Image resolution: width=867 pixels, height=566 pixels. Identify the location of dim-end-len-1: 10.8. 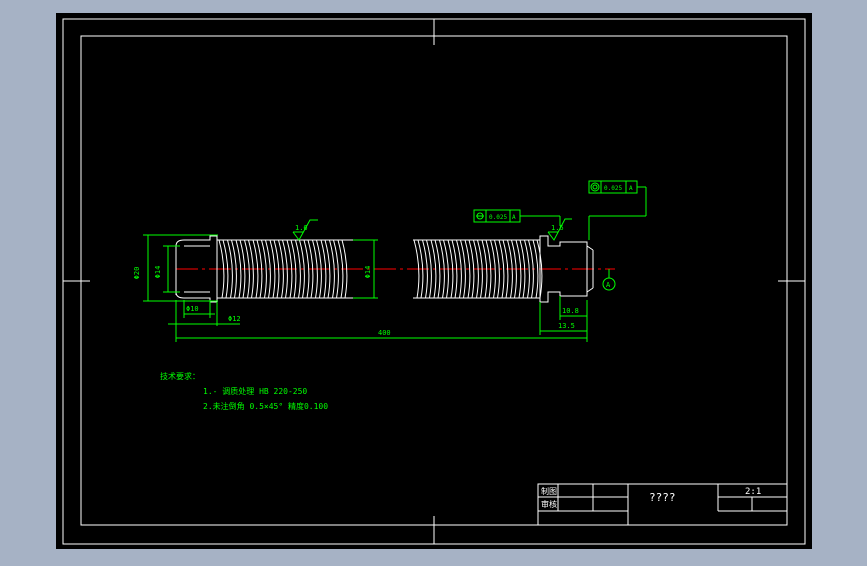
(570, 311).